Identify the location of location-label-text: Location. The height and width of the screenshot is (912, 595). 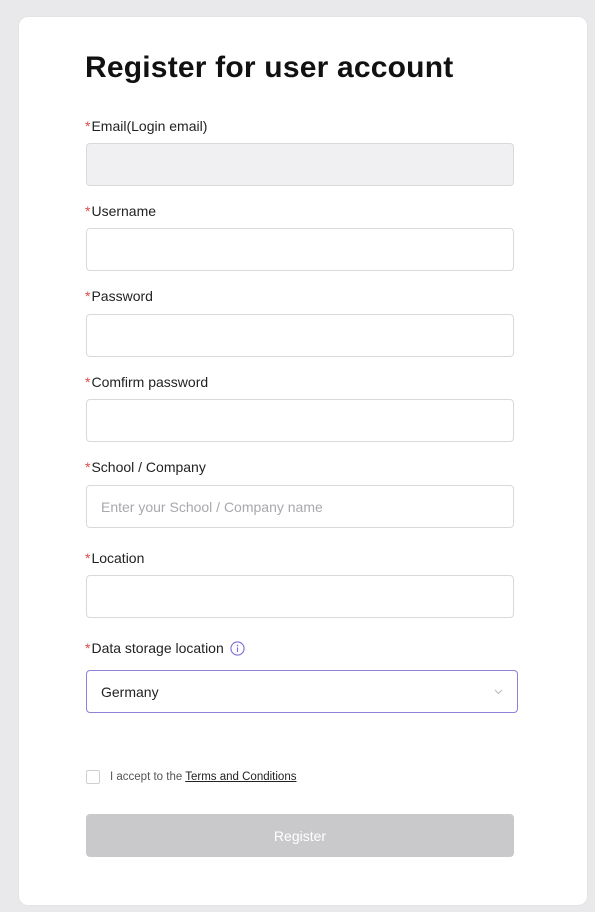
(118, 558).